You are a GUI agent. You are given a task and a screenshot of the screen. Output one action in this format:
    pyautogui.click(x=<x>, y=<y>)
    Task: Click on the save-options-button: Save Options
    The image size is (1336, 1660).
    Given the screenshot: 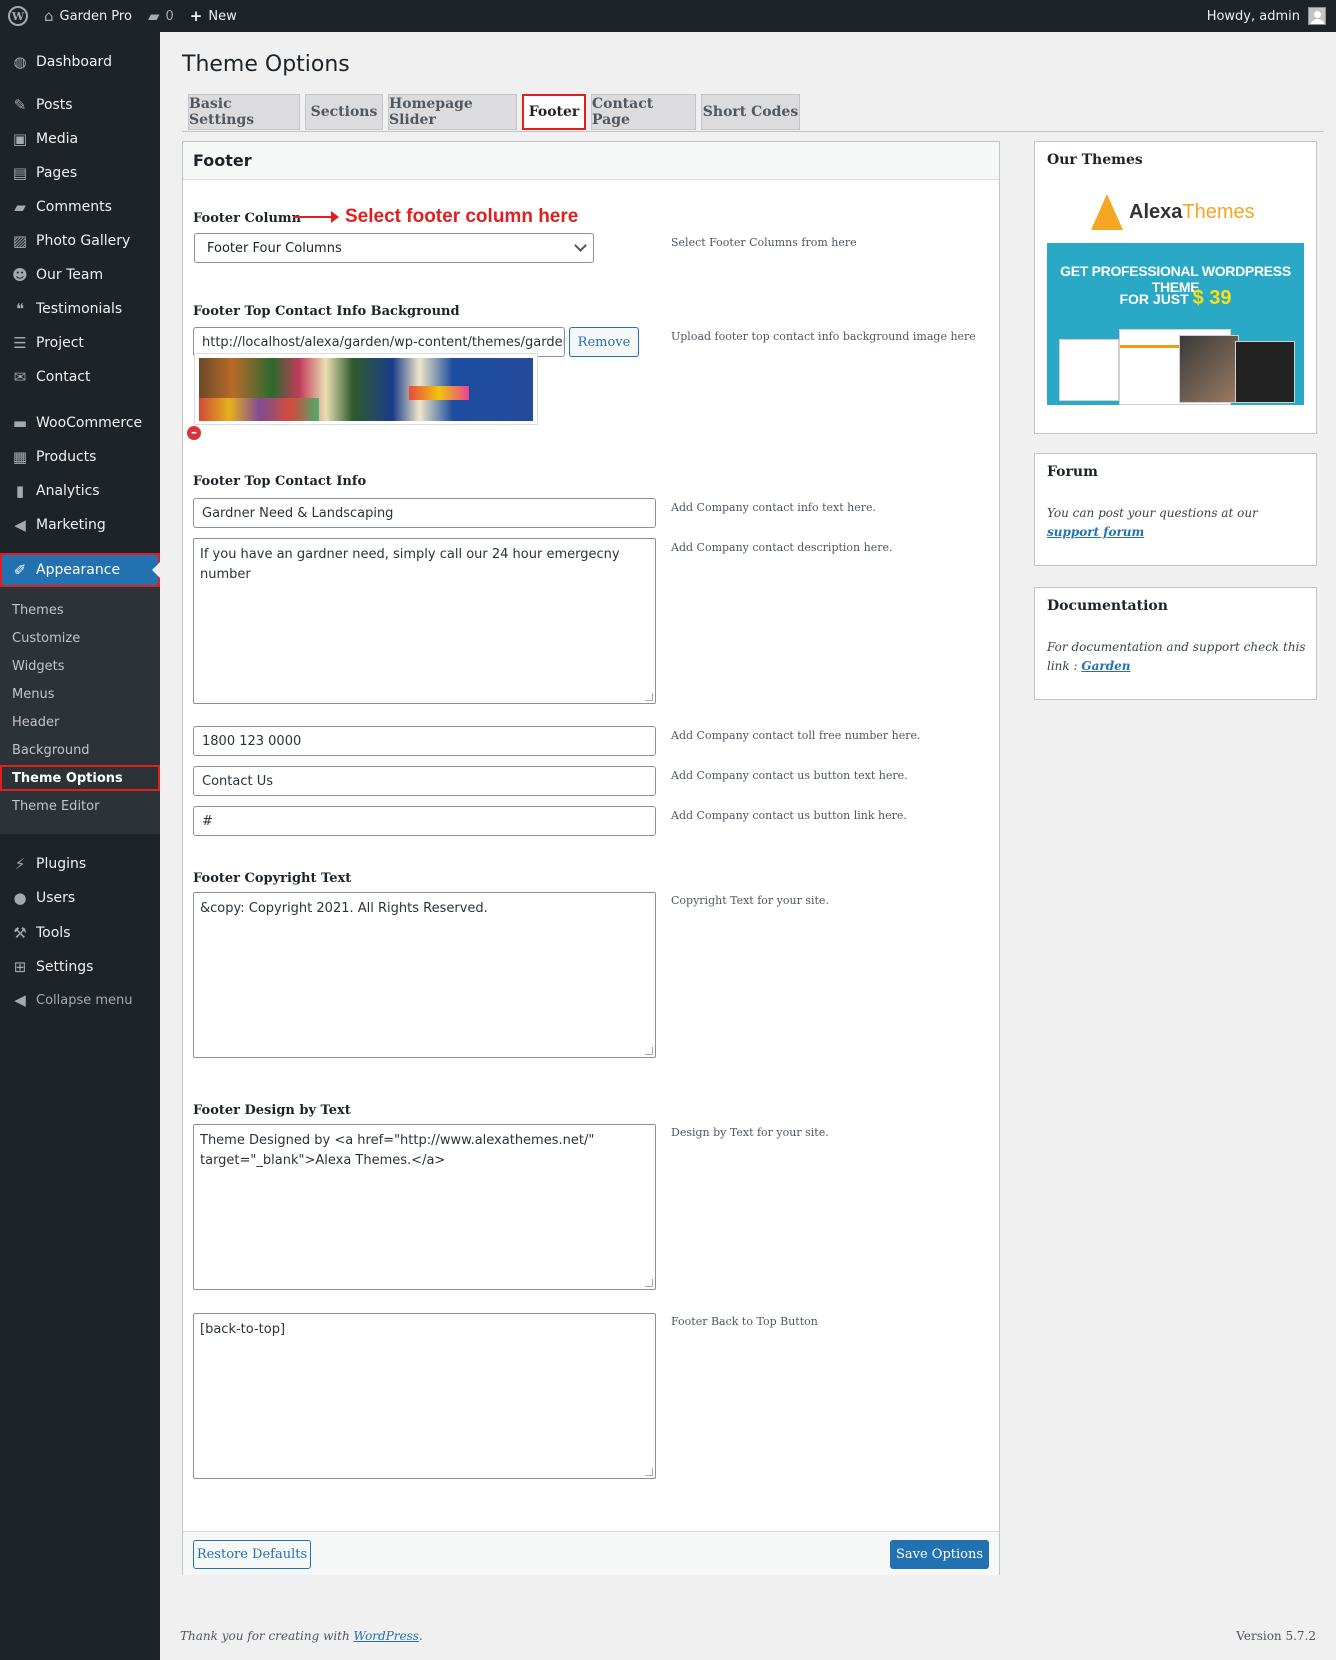 What is the action you would take?
    pyautogui.click(x=939, y=1554)
    